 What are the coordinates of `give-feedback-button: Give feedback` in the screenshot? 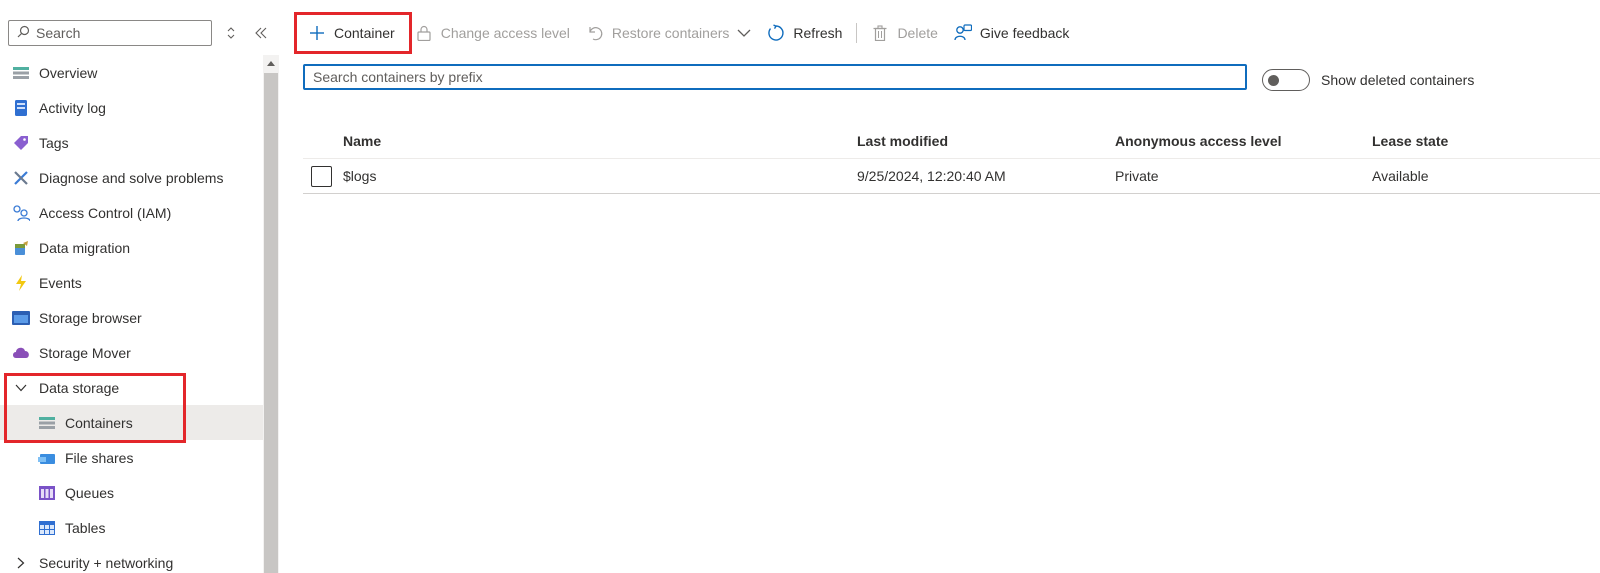 It's located at (1012, 33).